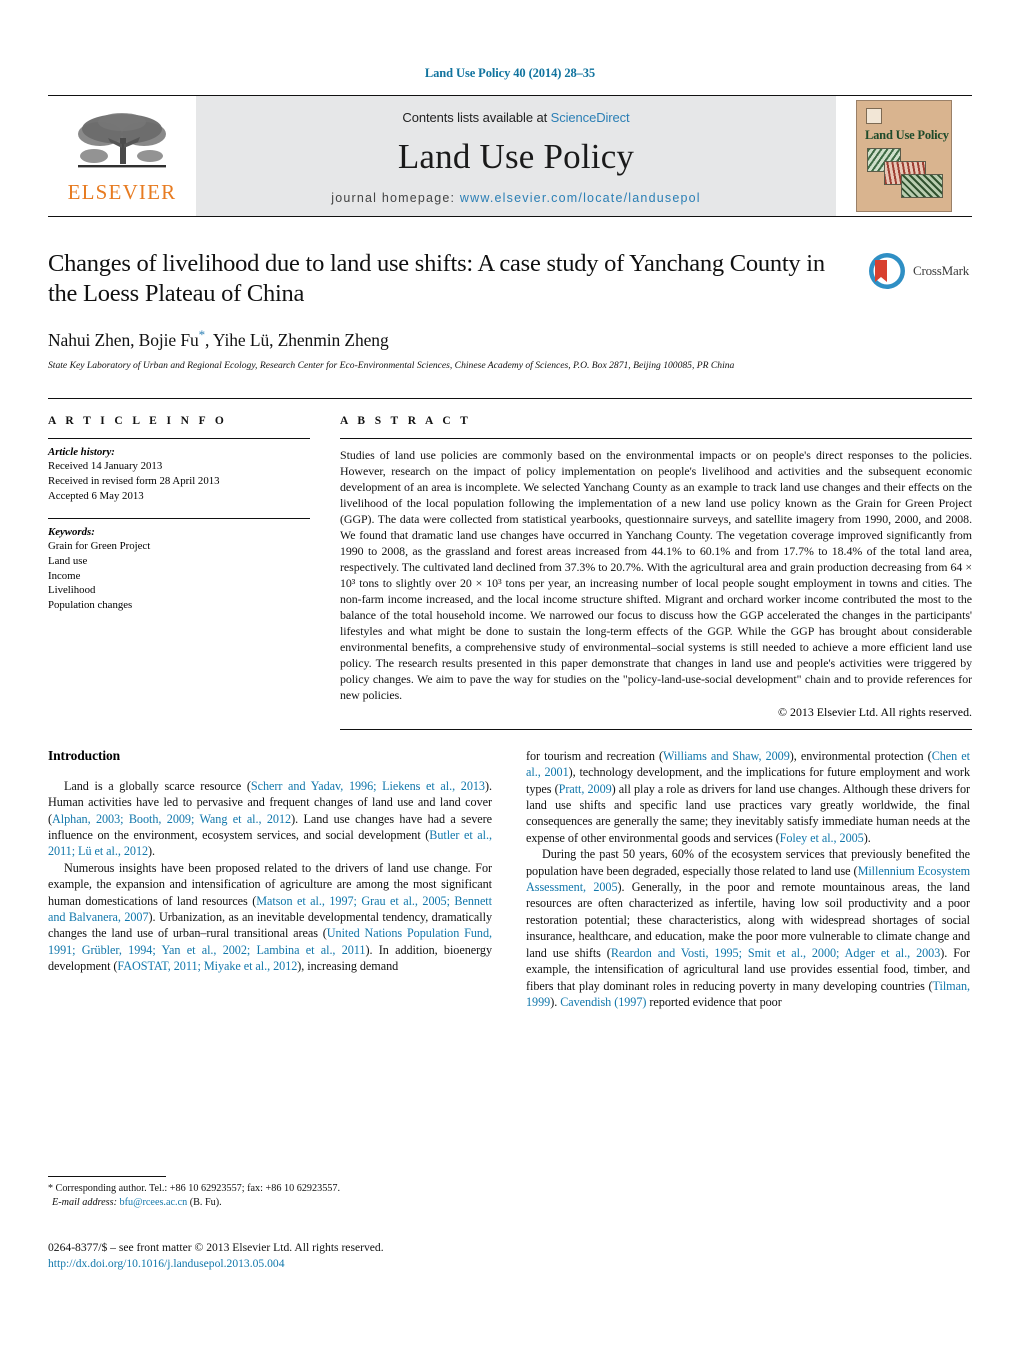 The width and height of the screenshot is (1020, 1351). I want to click on crossmark-icon, so click(887, 271).